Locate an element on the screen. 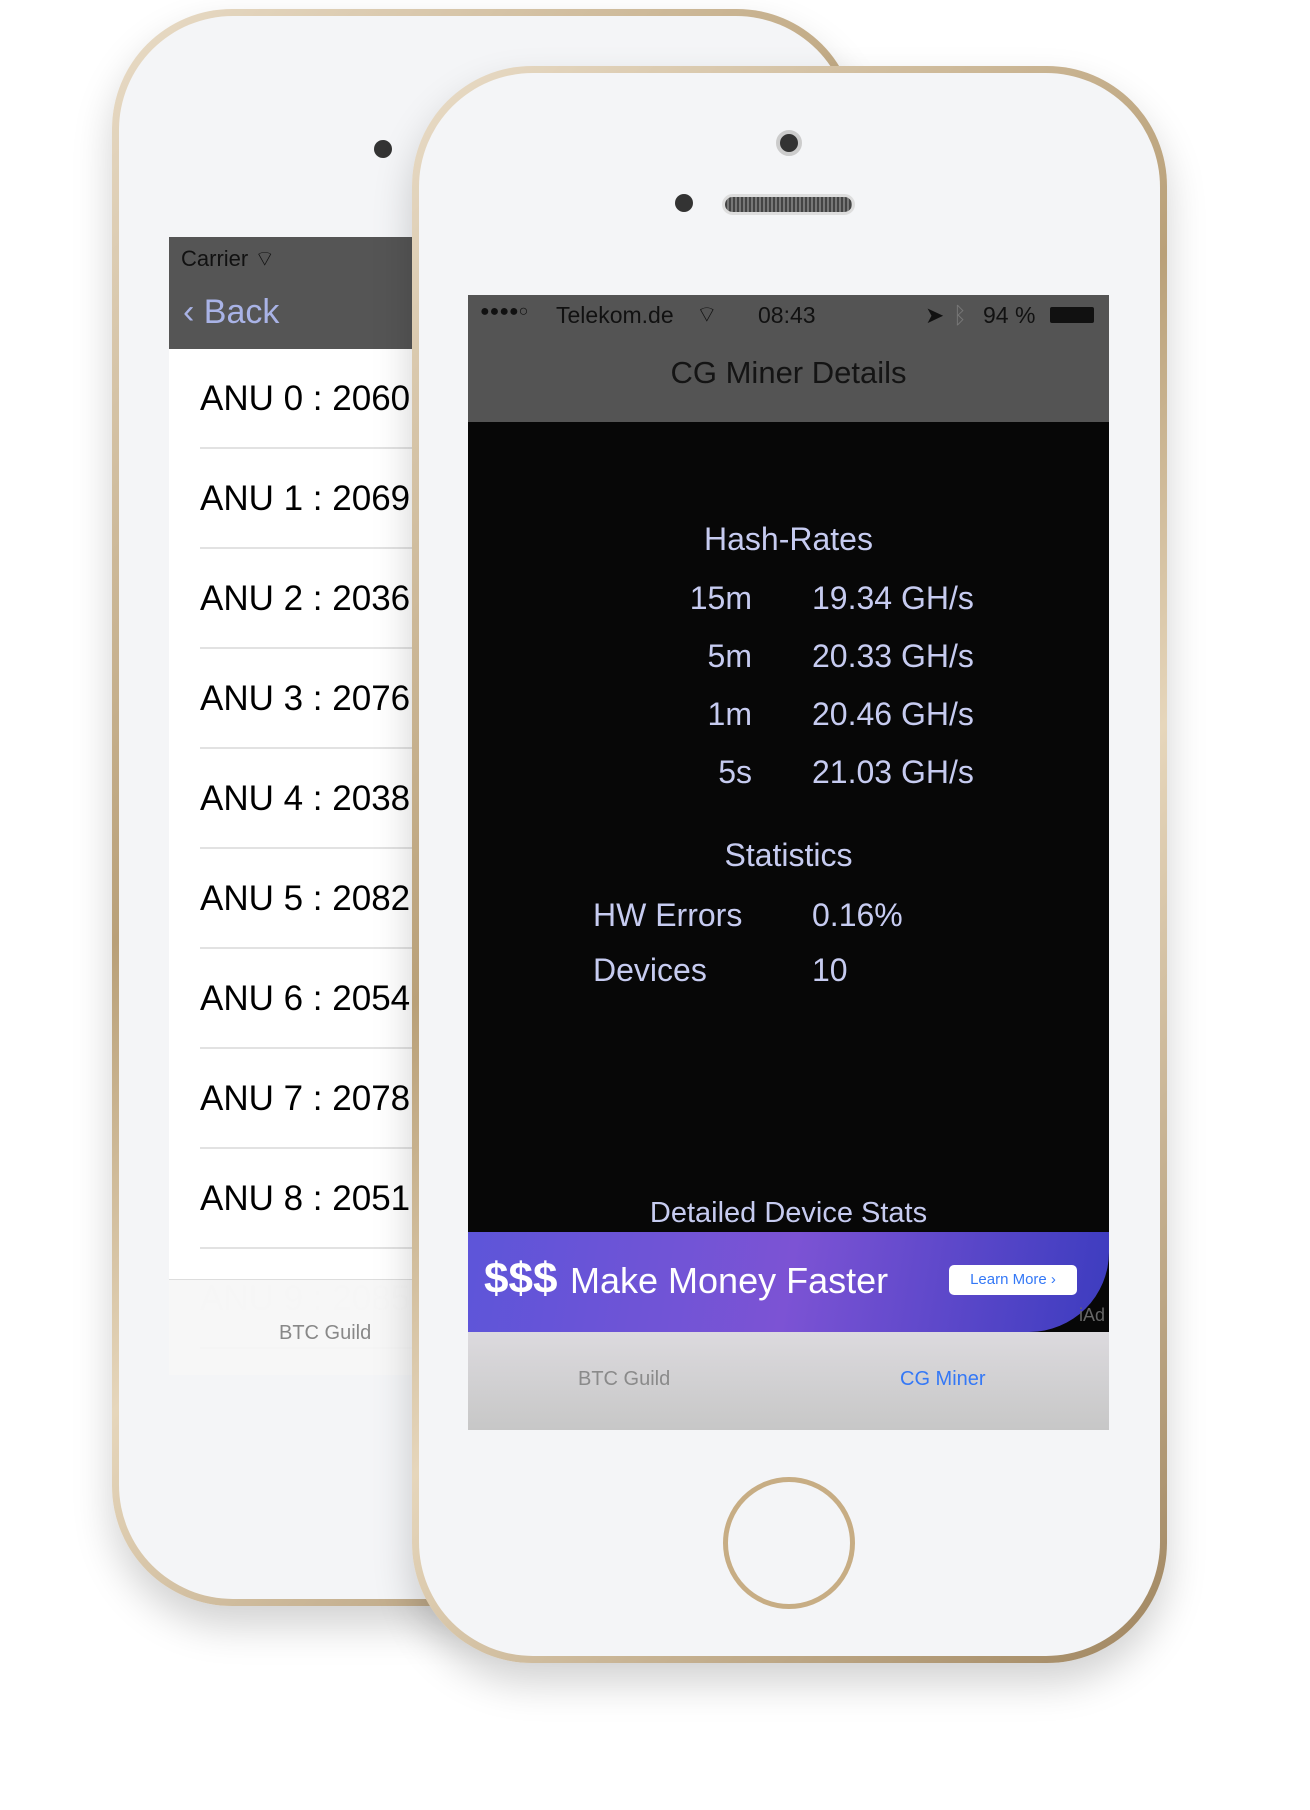 Image resolution: width=1310 pixels, height=1810 pixels. rate-value: 20.33 GH/s is located at coordinates (893, 656).